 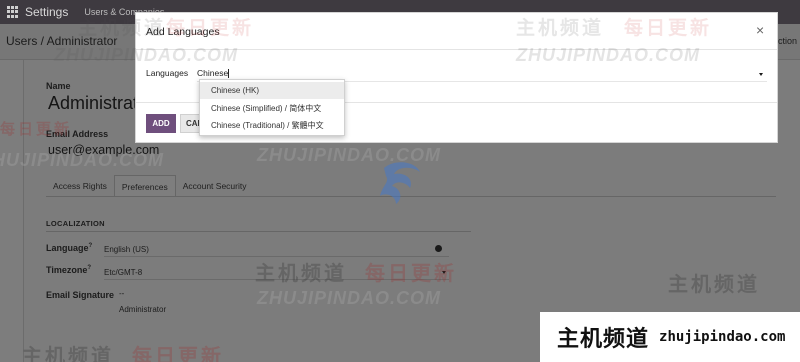 What do you see at coordinates (560, 28) in the screenshot?
I see `watermark-cn-brand: 主机频道` at bounding box center [560, 28].